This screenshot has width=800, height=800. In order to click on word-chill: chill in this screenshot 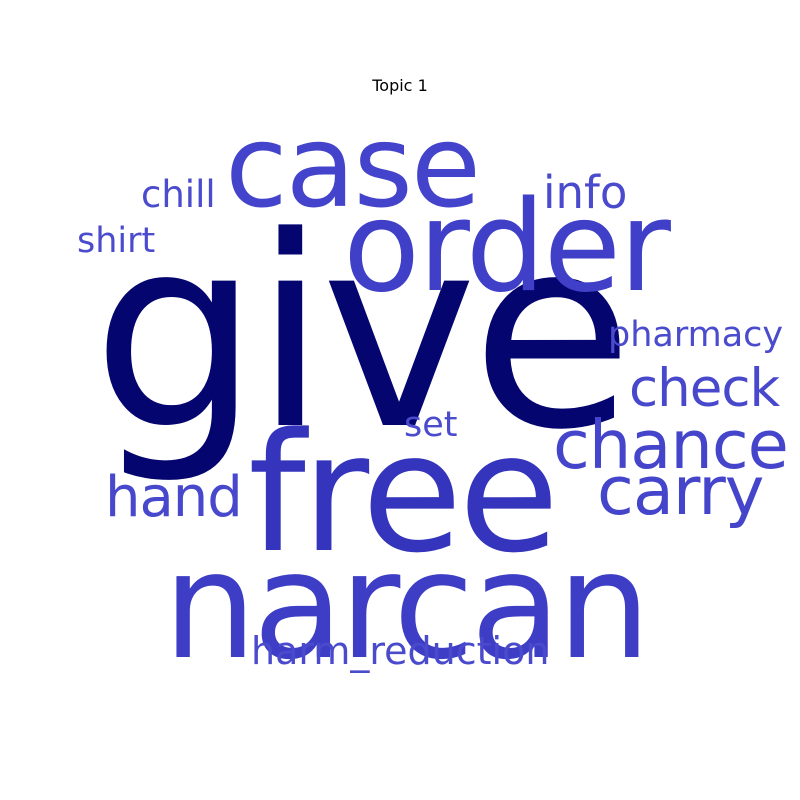, I will do `click(178, 194)`.